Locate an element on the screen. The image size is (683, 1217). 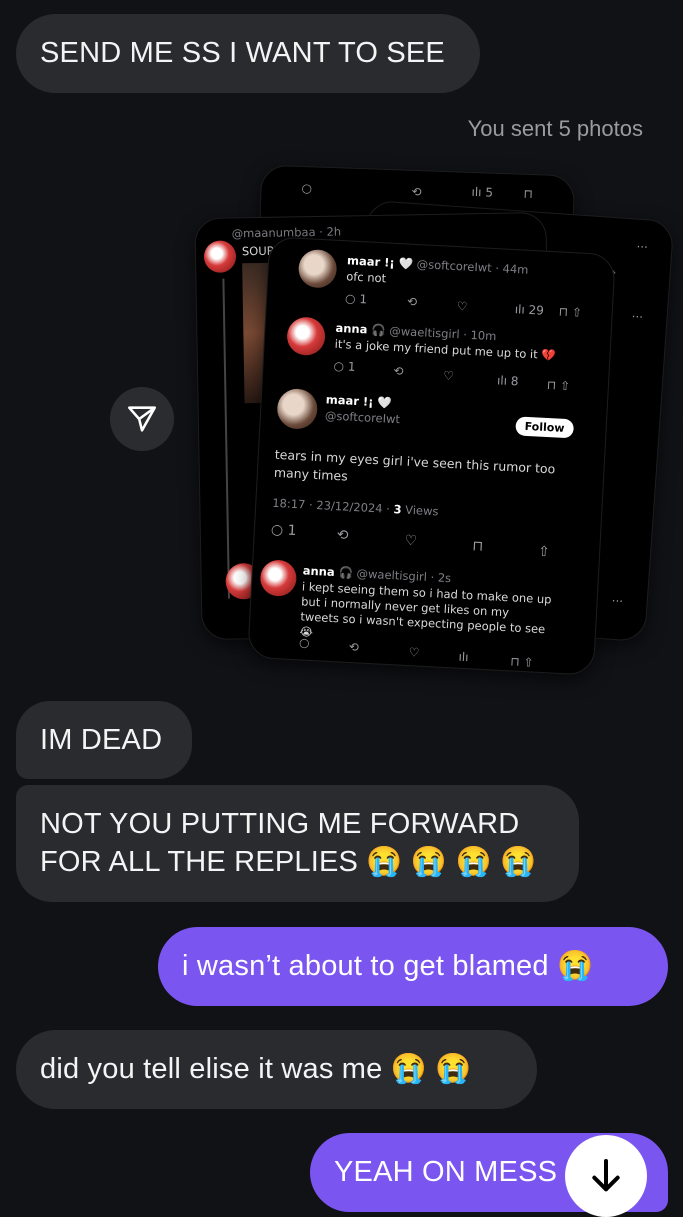
thread-line is located at coordinates (226, 438).